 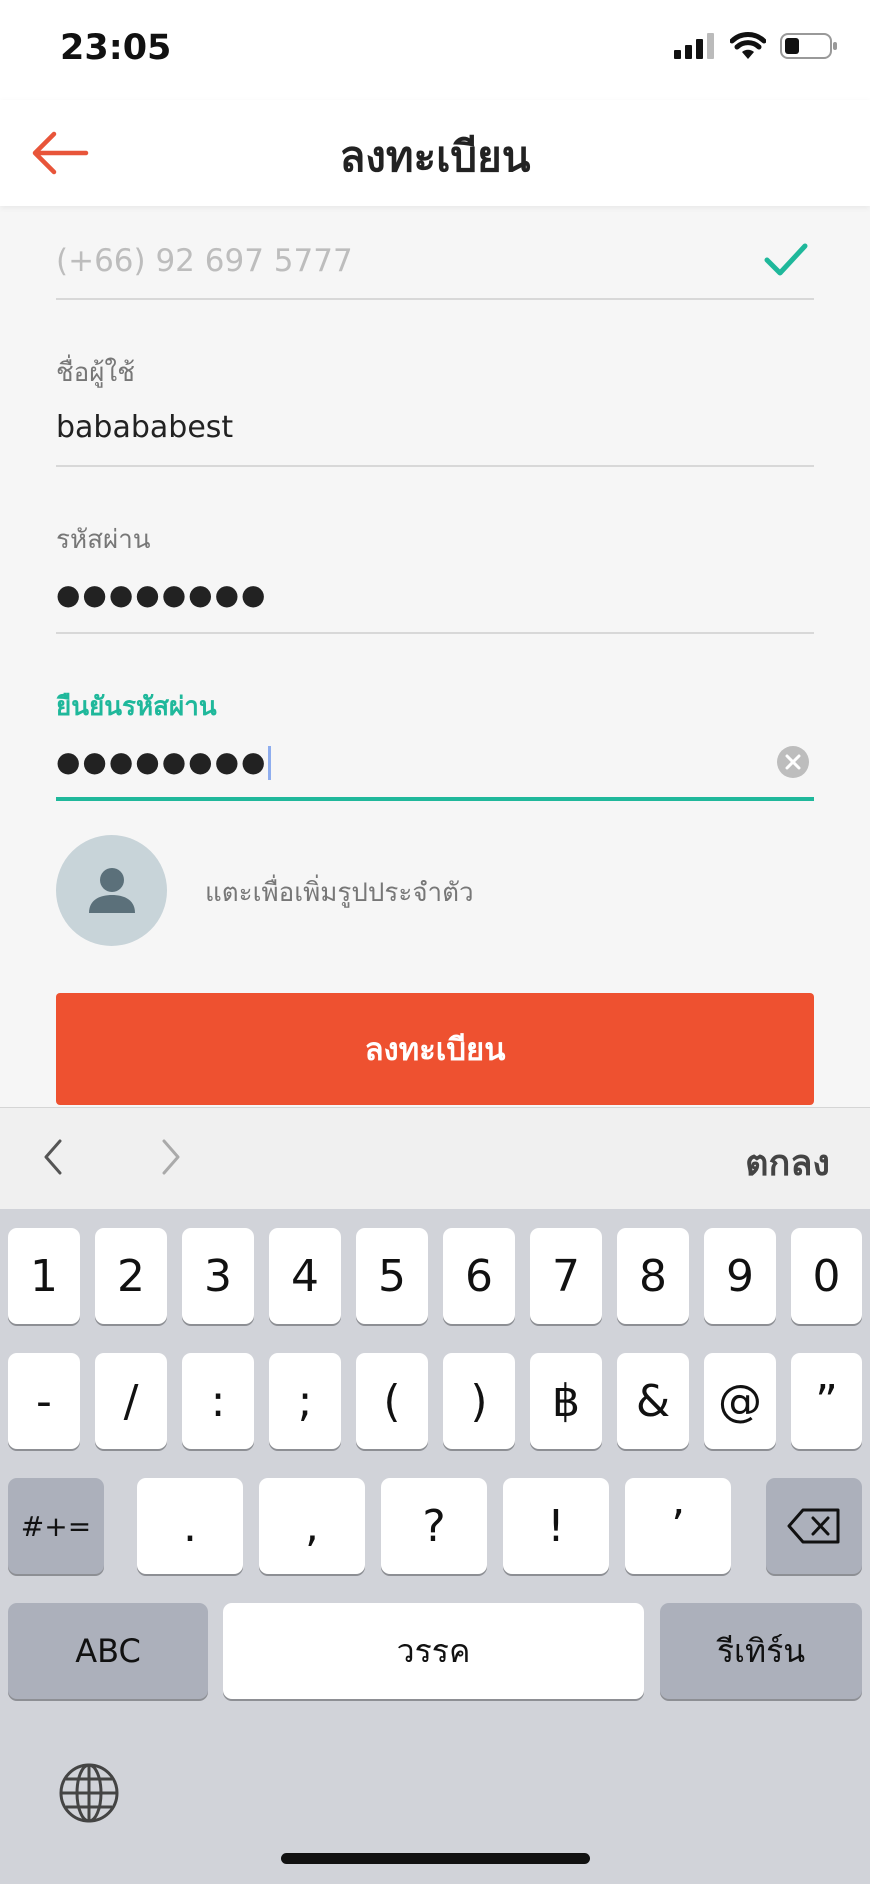 What do you see at coordinates (435, 269) in the screenshot?
I see `phone-field: (+66) 92 697 5777` at bounding box center [435, 269].